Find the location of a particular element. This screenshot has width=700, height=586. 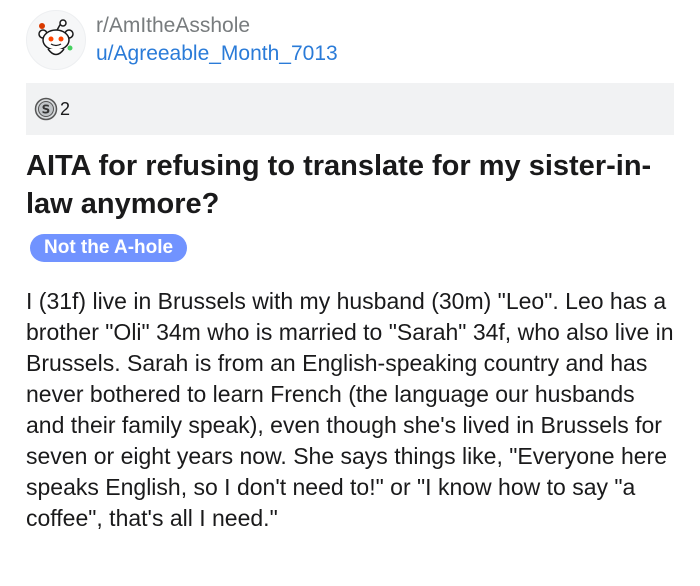

post-meta: r/AmItheAsshole u/Agreeable_Month_7013 is located at coordinates (217, 40).